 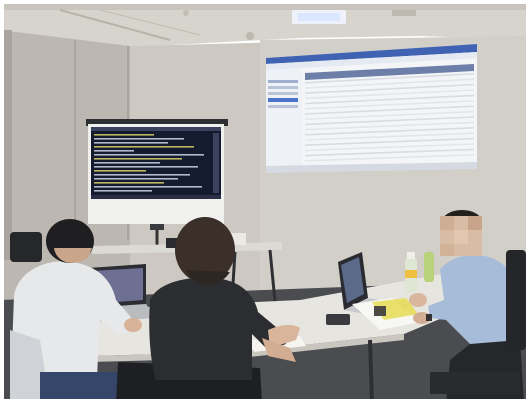 I want to click on table-device, so click(x=338, y=319).